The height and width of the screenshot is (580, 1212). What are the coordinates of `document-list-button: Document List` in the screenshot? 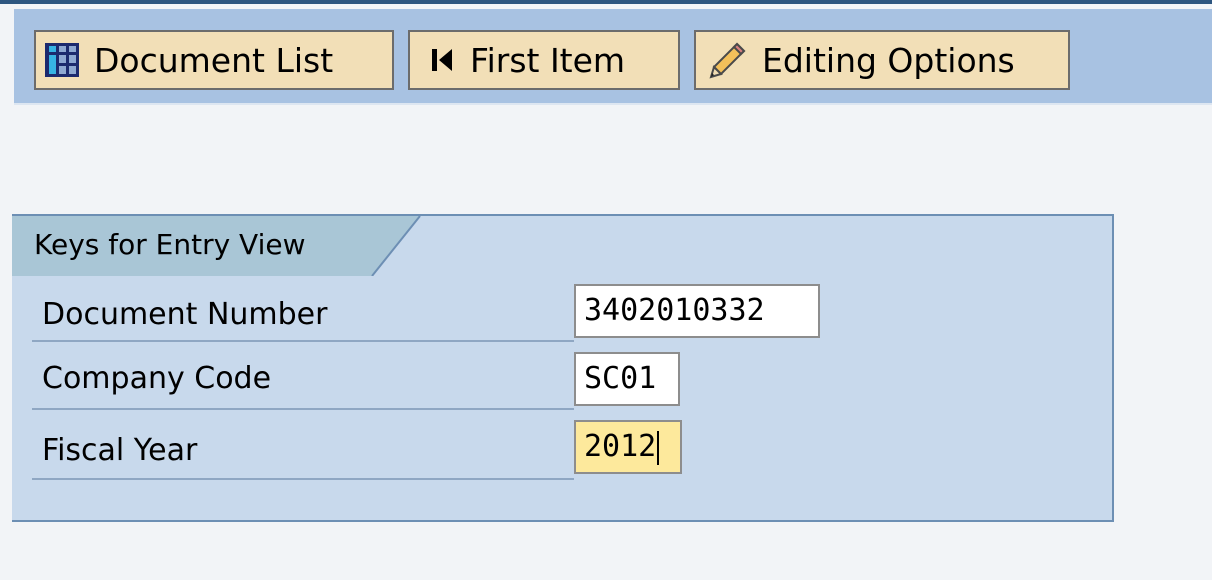 It's located at (214, 60).